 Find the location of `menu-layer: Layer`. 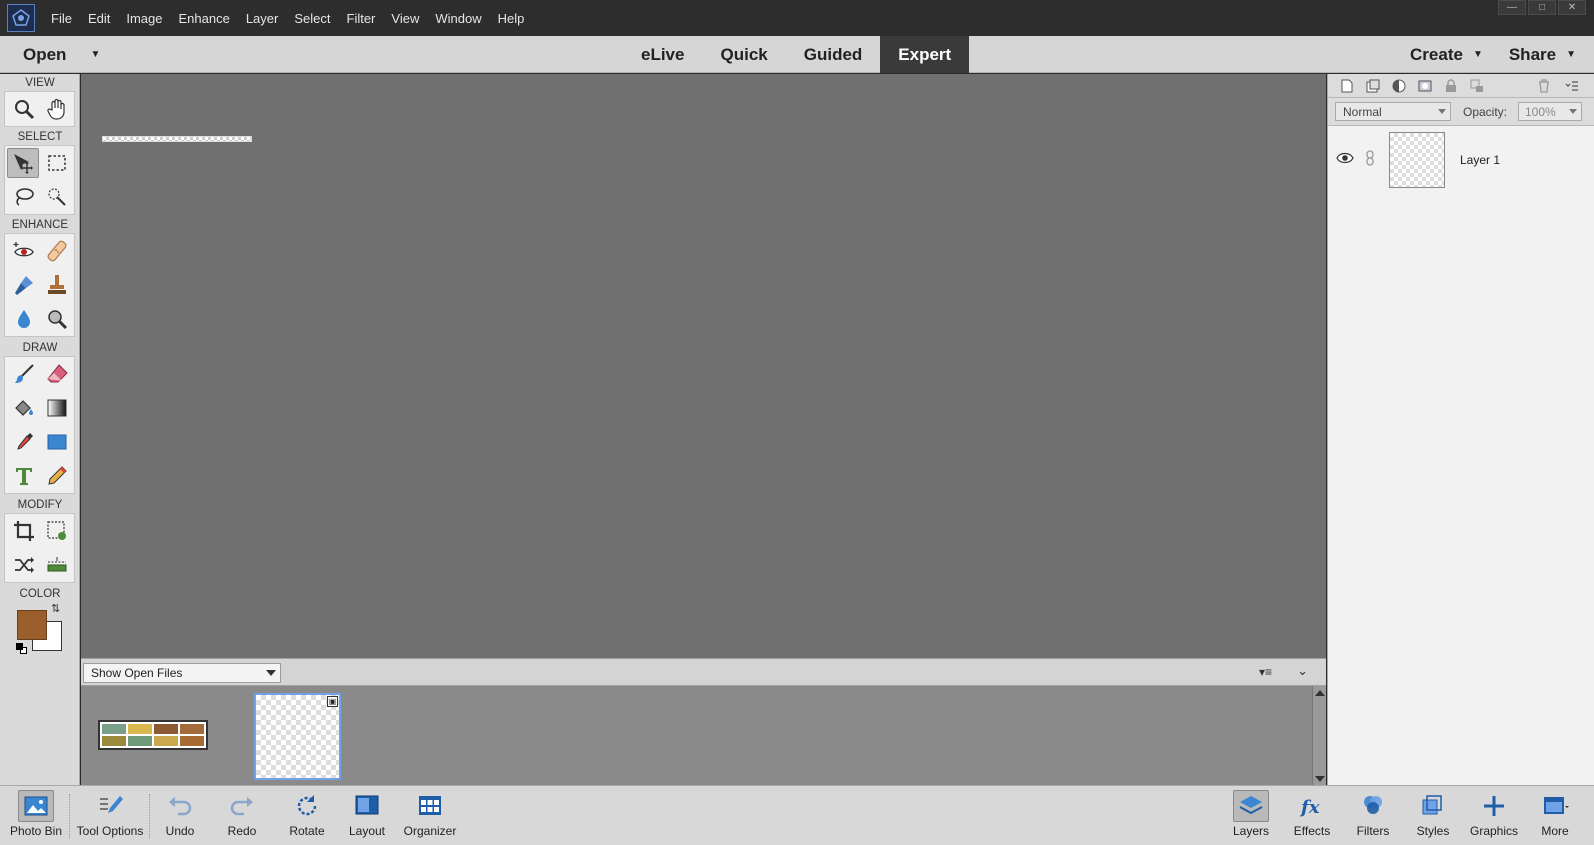

menu-layer: Layer is located at coordinates (262, 18).